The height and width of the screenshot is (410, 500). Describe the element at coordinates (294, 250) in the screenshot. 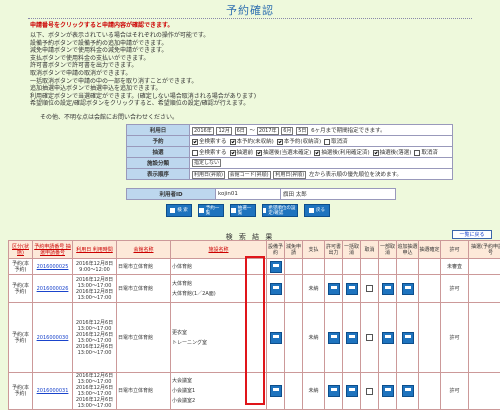

I see `column-header: 減免申請` at that location.